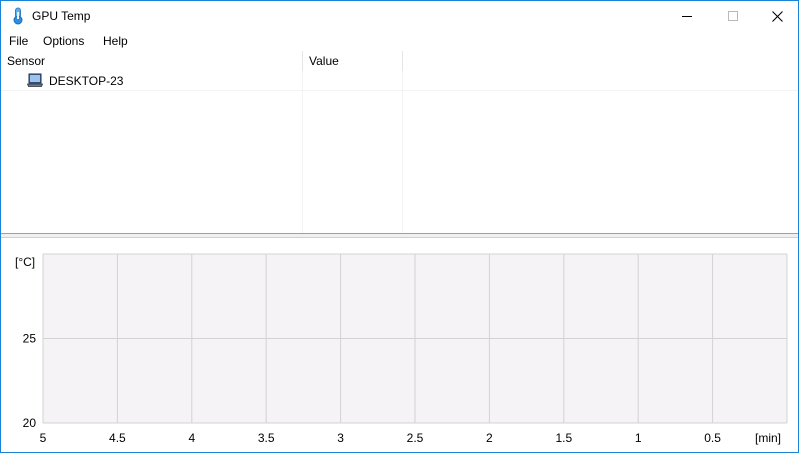 This screenshot has height=453, width=799. Describe the element at coordinates (151, 80) in the screenshot. I see `tree-row-computer: DESKTOP-23` at that location.